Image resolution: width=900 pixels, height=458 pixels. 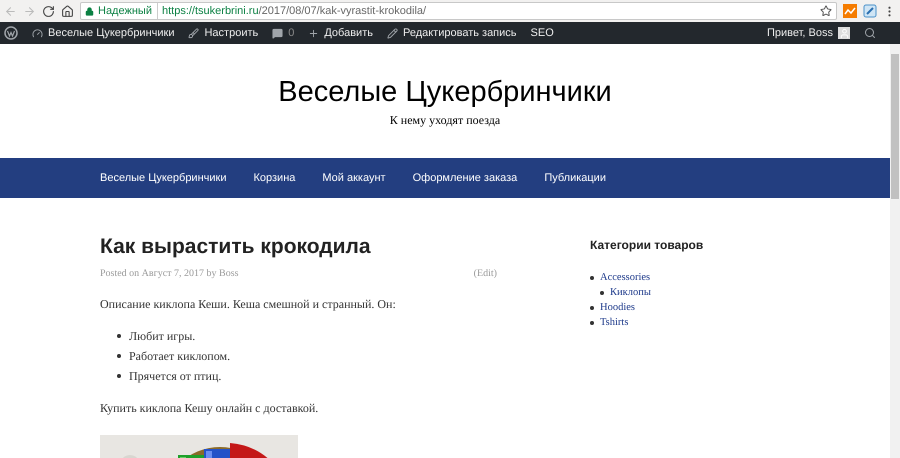 I want to click on category-link: Киклопы, so click(x=630, y=292).